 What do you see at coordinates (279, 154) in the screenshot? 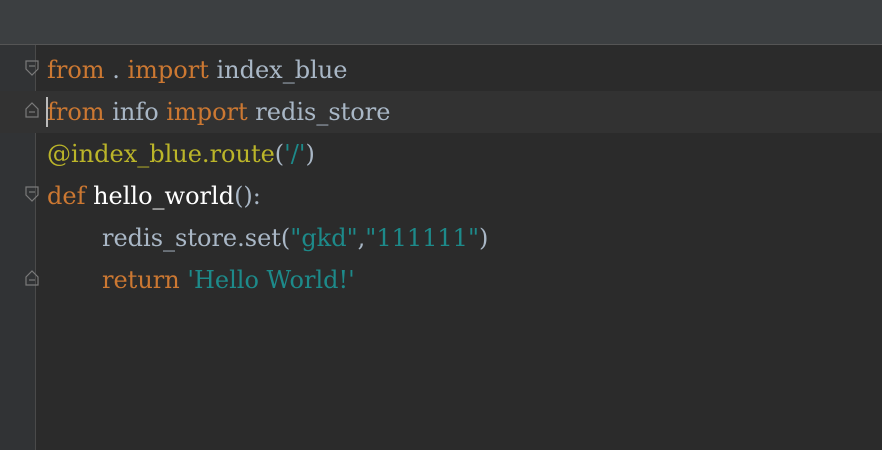
I see `paren-open: (` at bounding box center [279, 154].